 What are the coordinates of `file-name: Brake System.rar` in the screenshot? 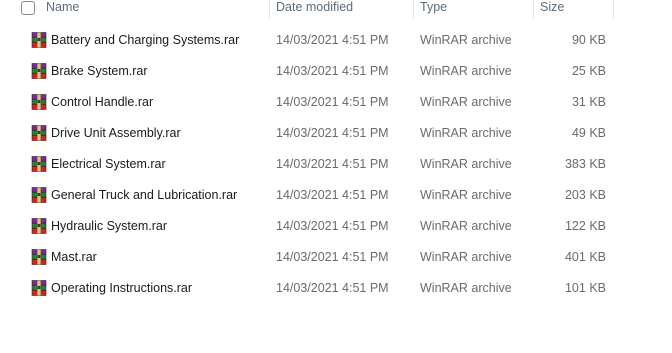 It's located at (99, 71).